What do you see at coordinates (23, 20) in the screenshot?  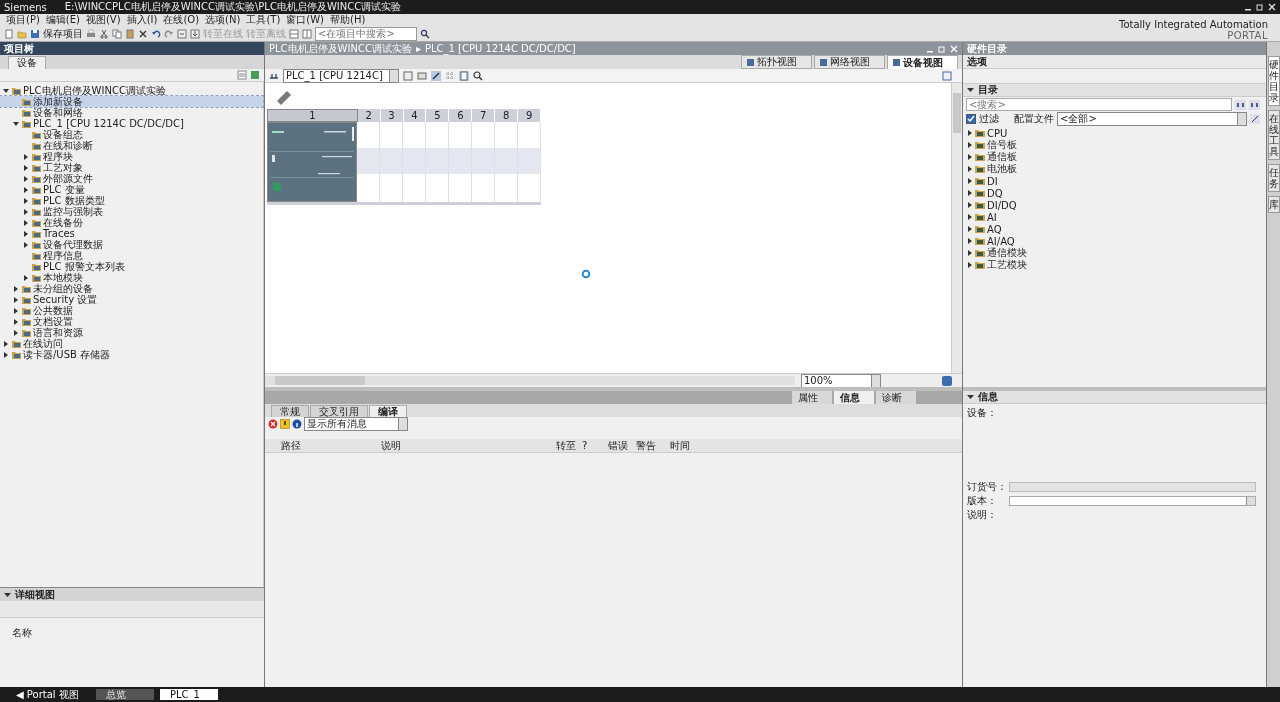 I see `menu-item: 项目(P)` at bounding box center [23, 20].